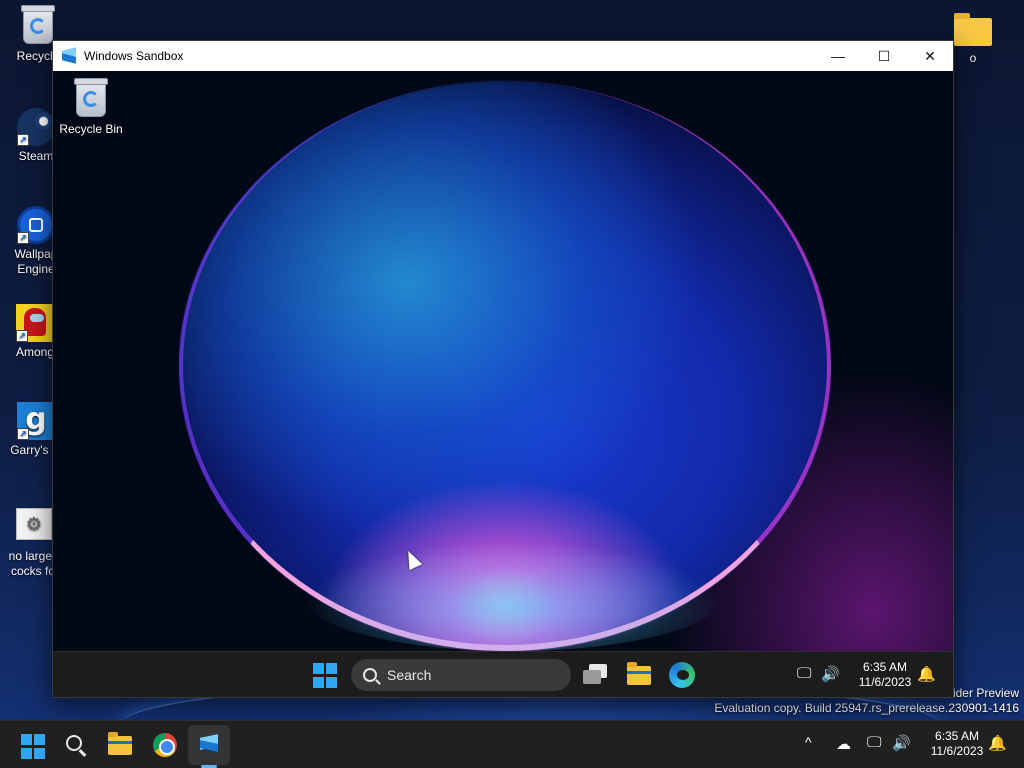  Describe the element at coordinates (808, 742) in the screenshot. I see `show-hidden-icons-chevron-icon: ^` at that location.